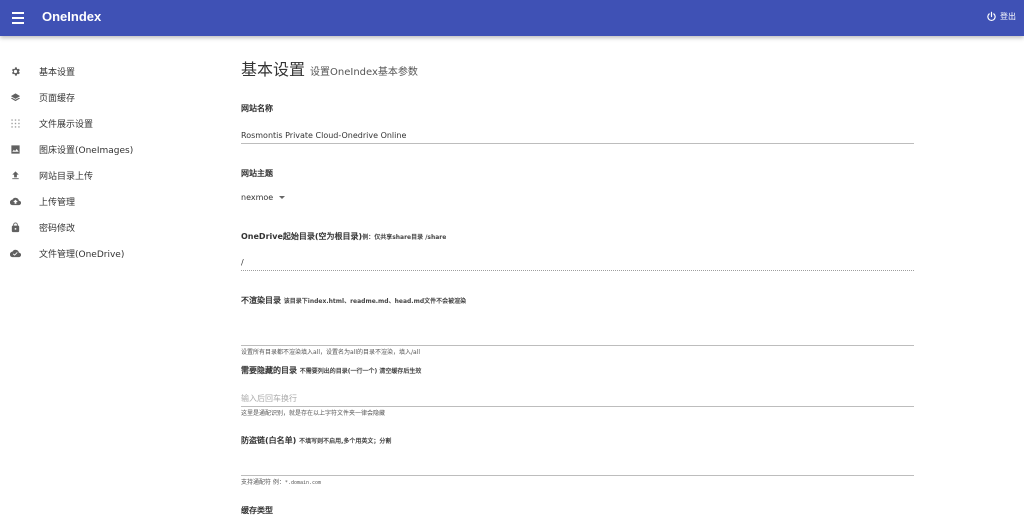 The height and width of the screenshot is (521, 1024). Describe the element at coordinates (577, 143) in the screenshot. I see `site-name-underline` at that location.